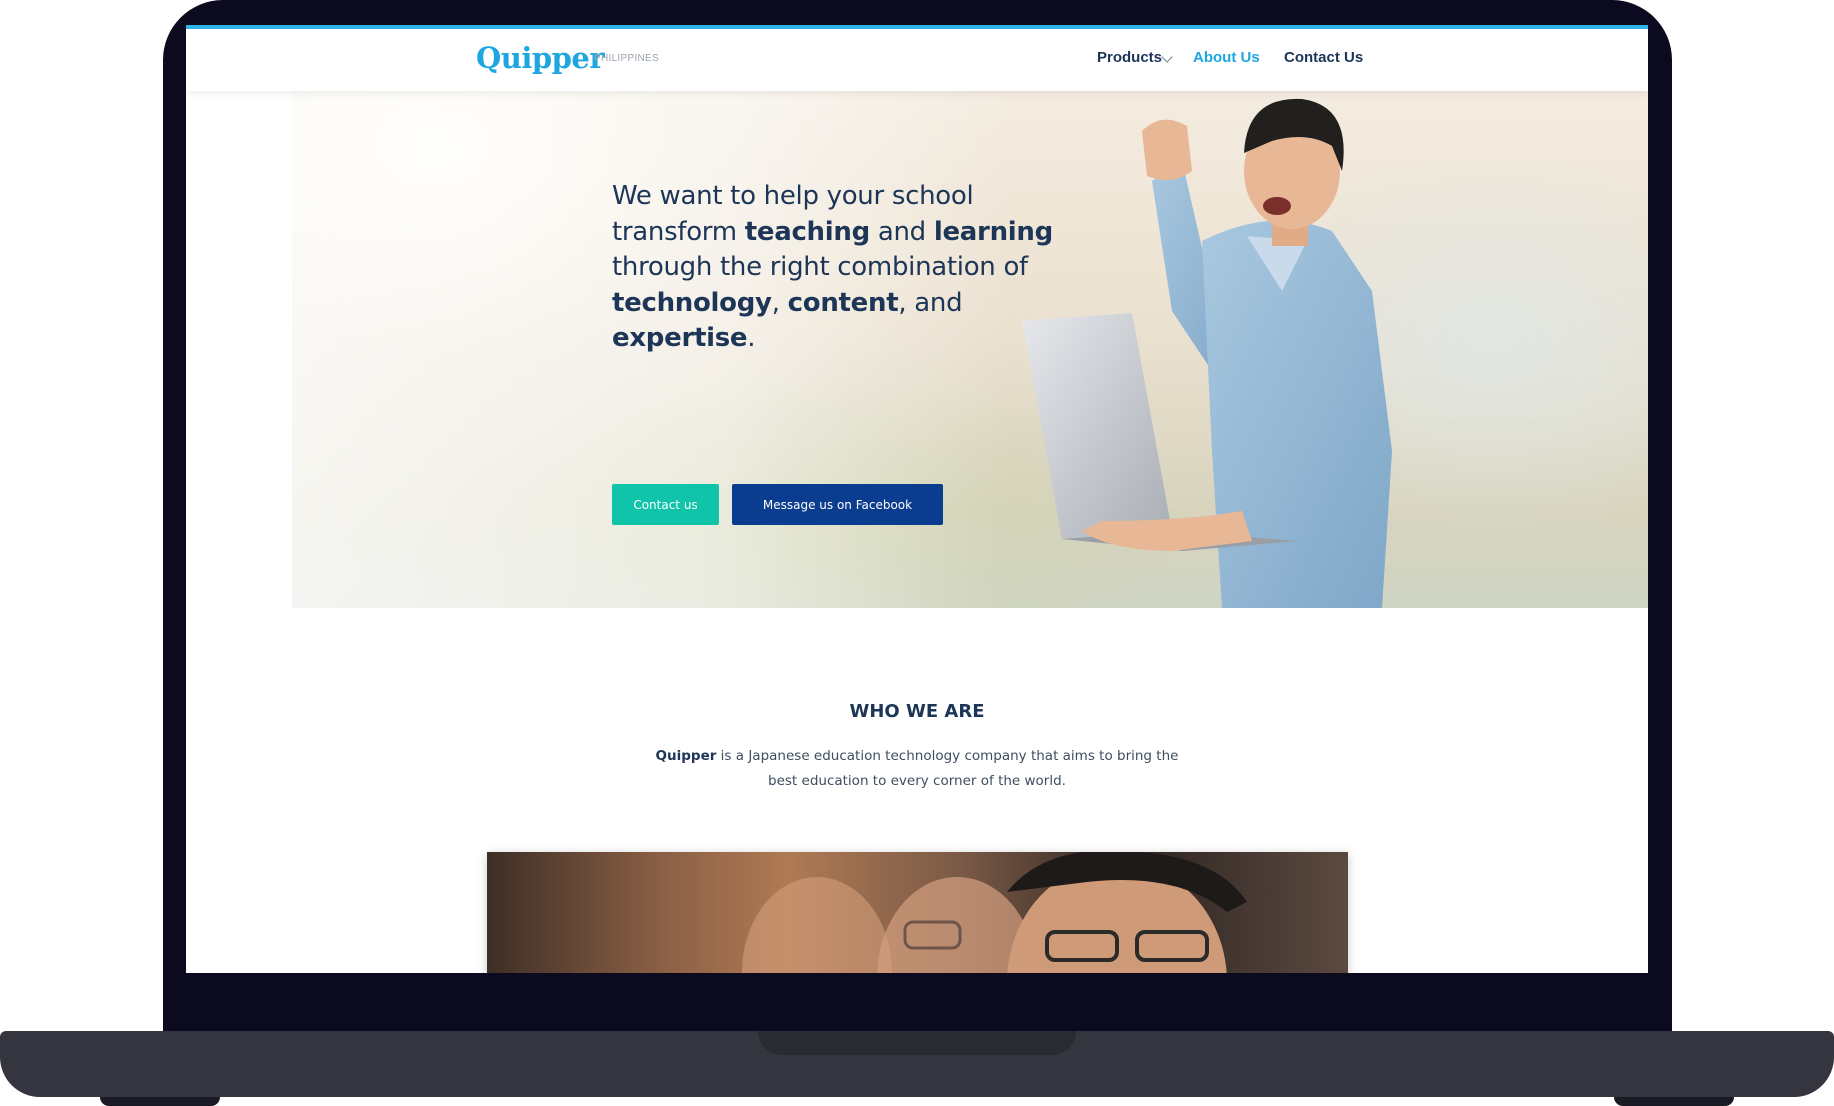  What do you see at coordinates (1167, 57) in the screenshot?
I see `chevron-down-icon` at bounding box center [1167, 57].